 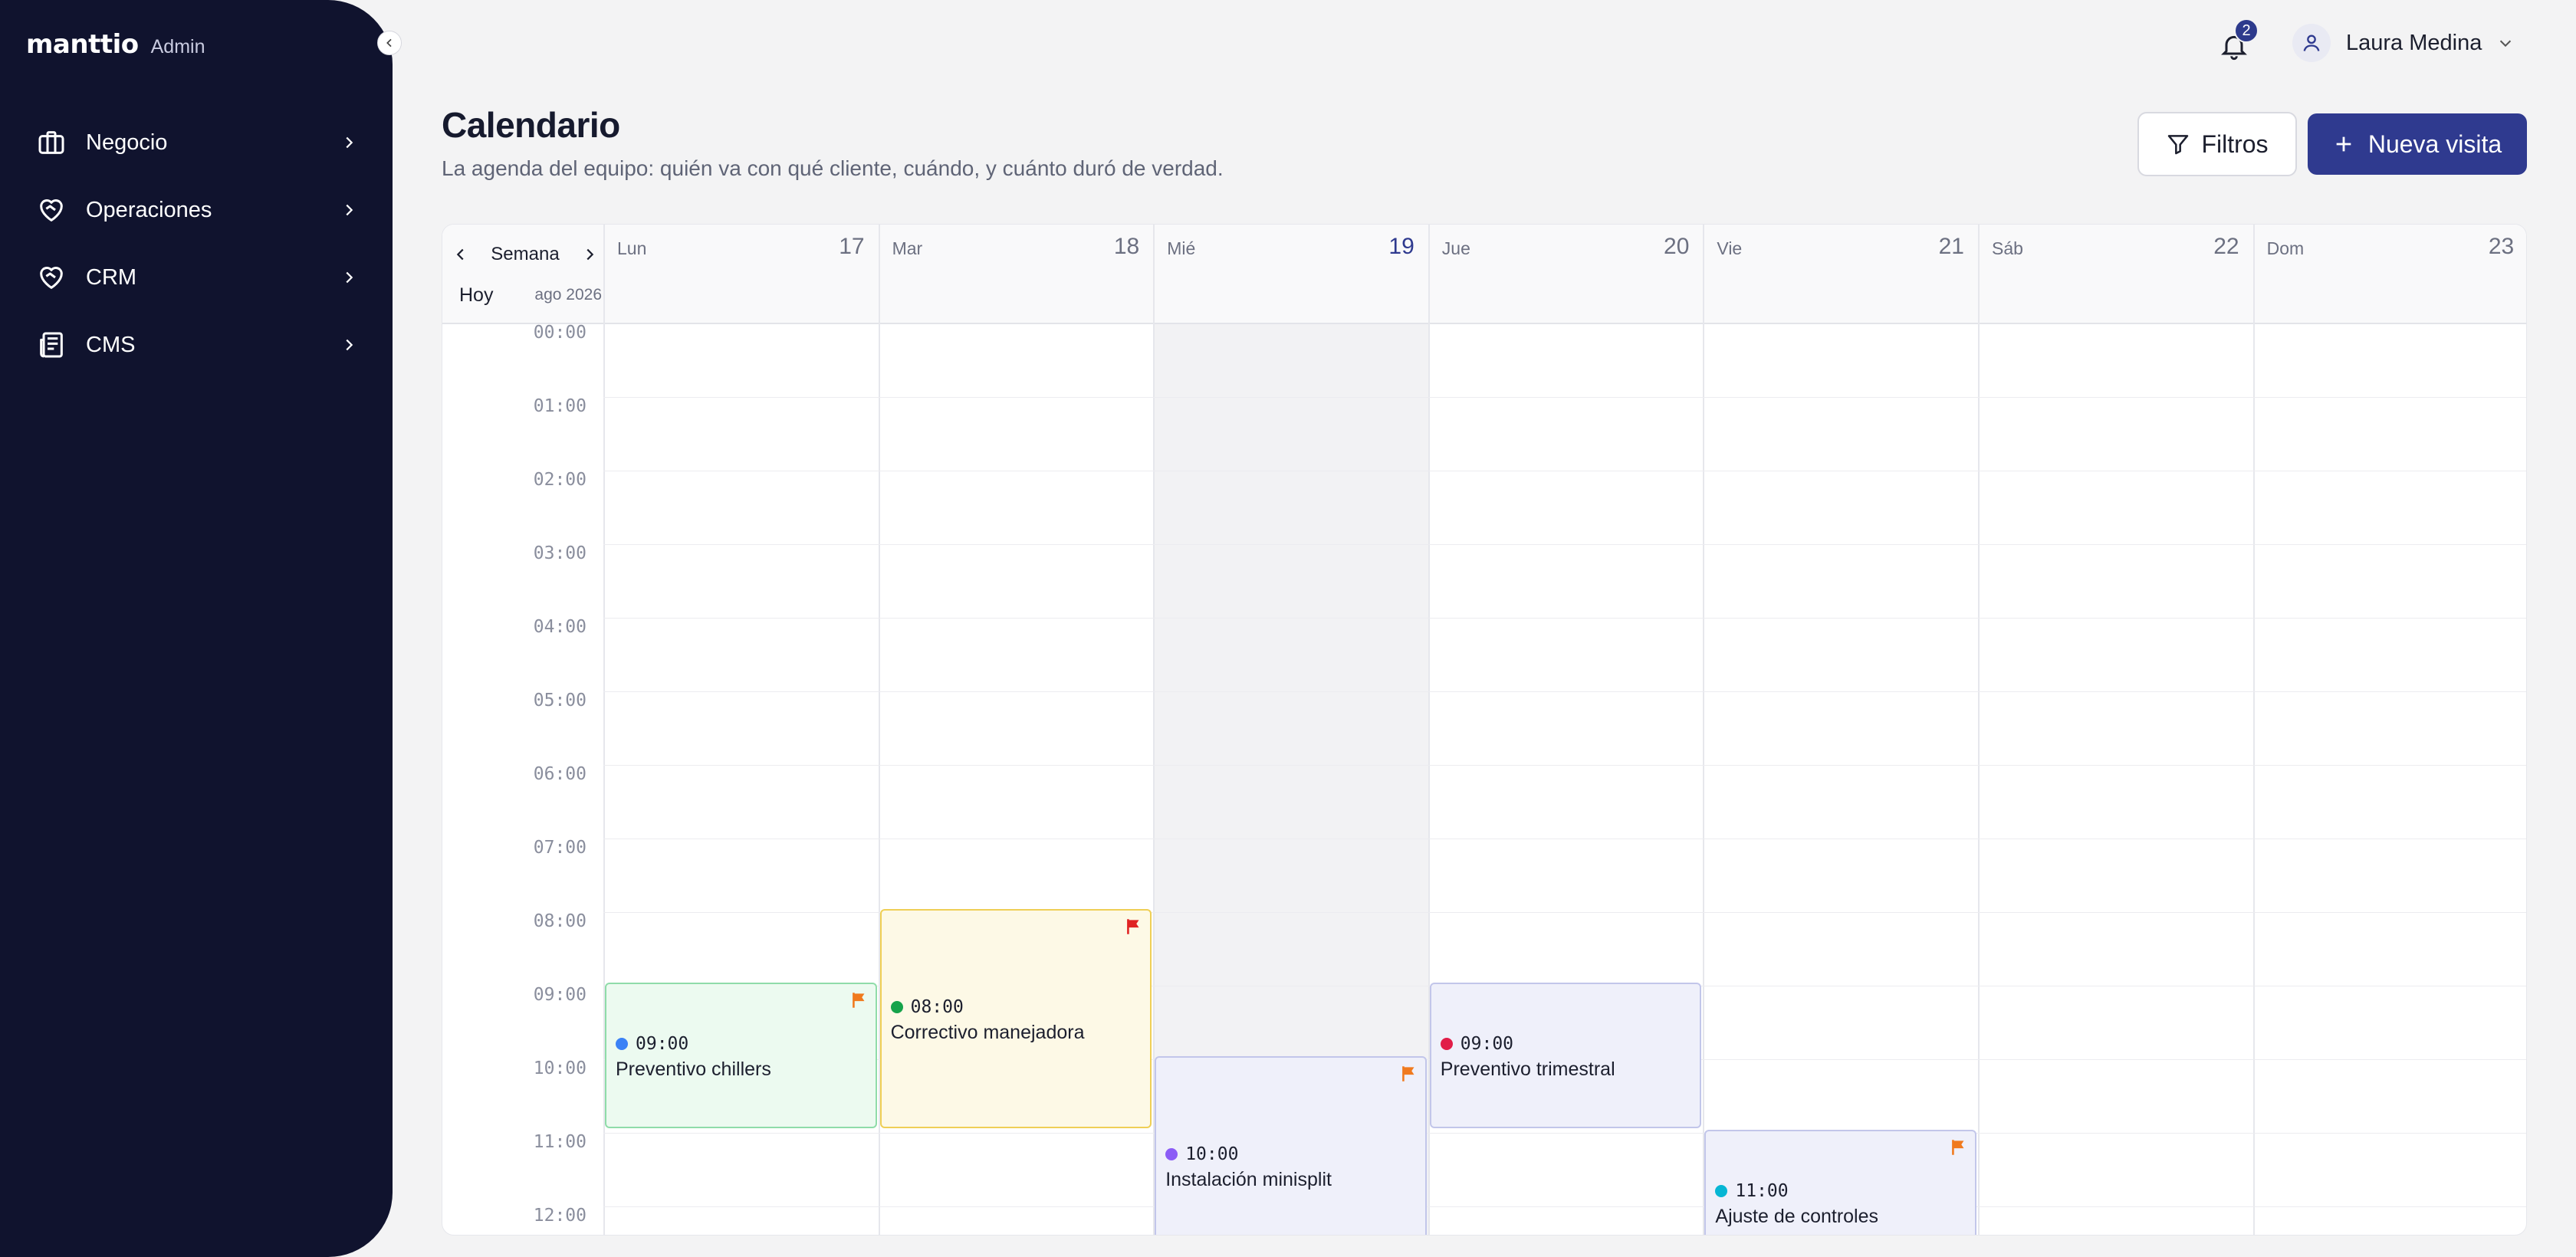 I want to click on sidebar-item-label: CRM, so click(x=112, y=277).